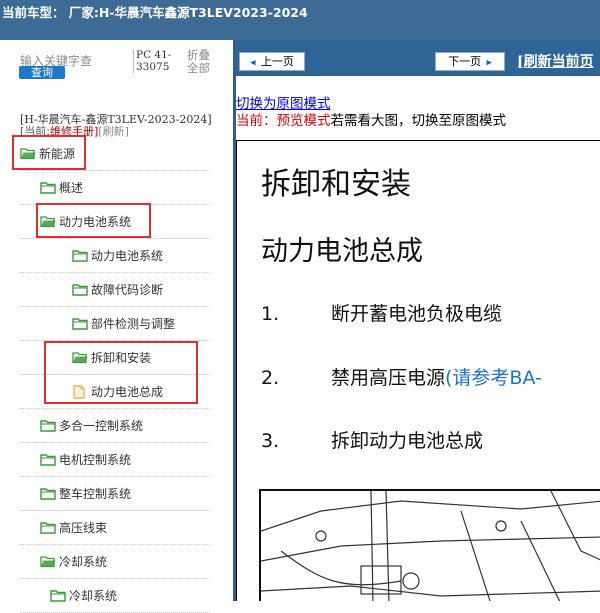 The image size is (600, 613). I want to click on current-vehicle-title: 当前车型： 厂家:H-华晨汽车鑫源T3LEV2023-2024, so click(155, 12).